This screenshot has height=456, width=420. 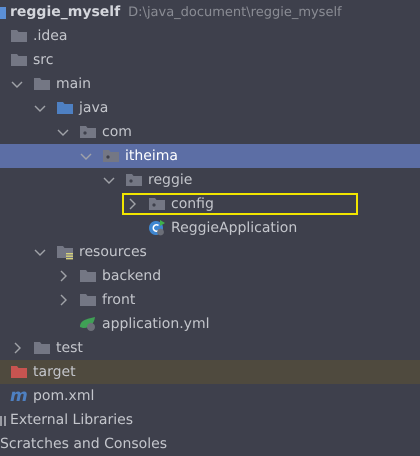 I want to click on tree-item: ReggieApplication, so click(x=234, y=228).